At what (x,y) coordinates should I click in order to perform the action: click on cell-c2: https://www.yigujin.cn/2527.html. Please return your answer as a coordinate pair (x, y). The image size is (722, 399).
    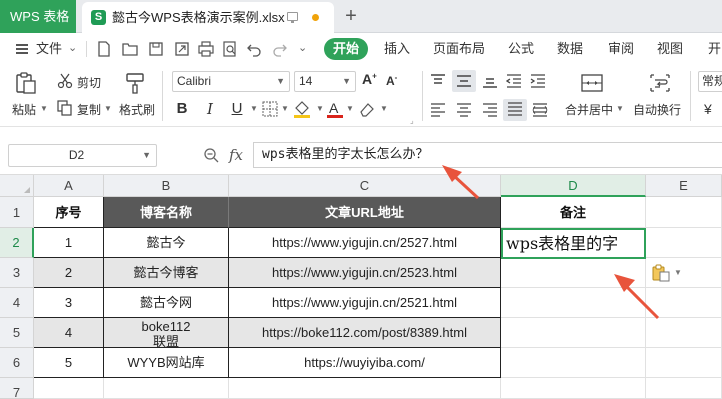
    Looking at the image, I should click on (365, 243).